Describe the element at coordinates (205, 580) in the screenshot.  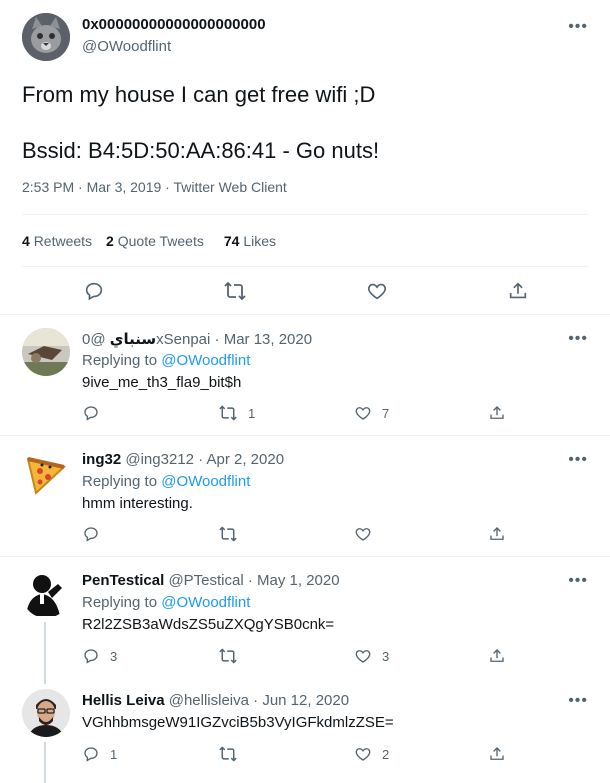
I see `handle: @PTestical` at that location.